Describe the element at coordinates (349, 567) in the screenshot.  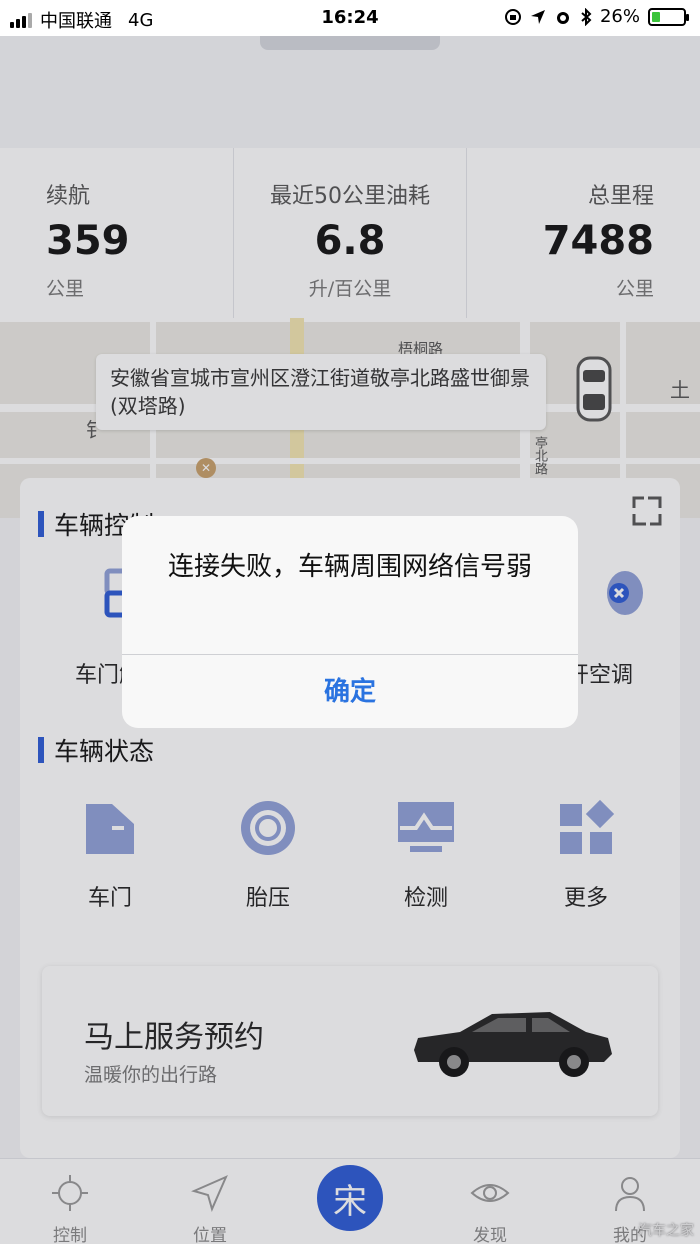
I see `alert-message: 连接失败，车辆周围网络信号弱` at that location.